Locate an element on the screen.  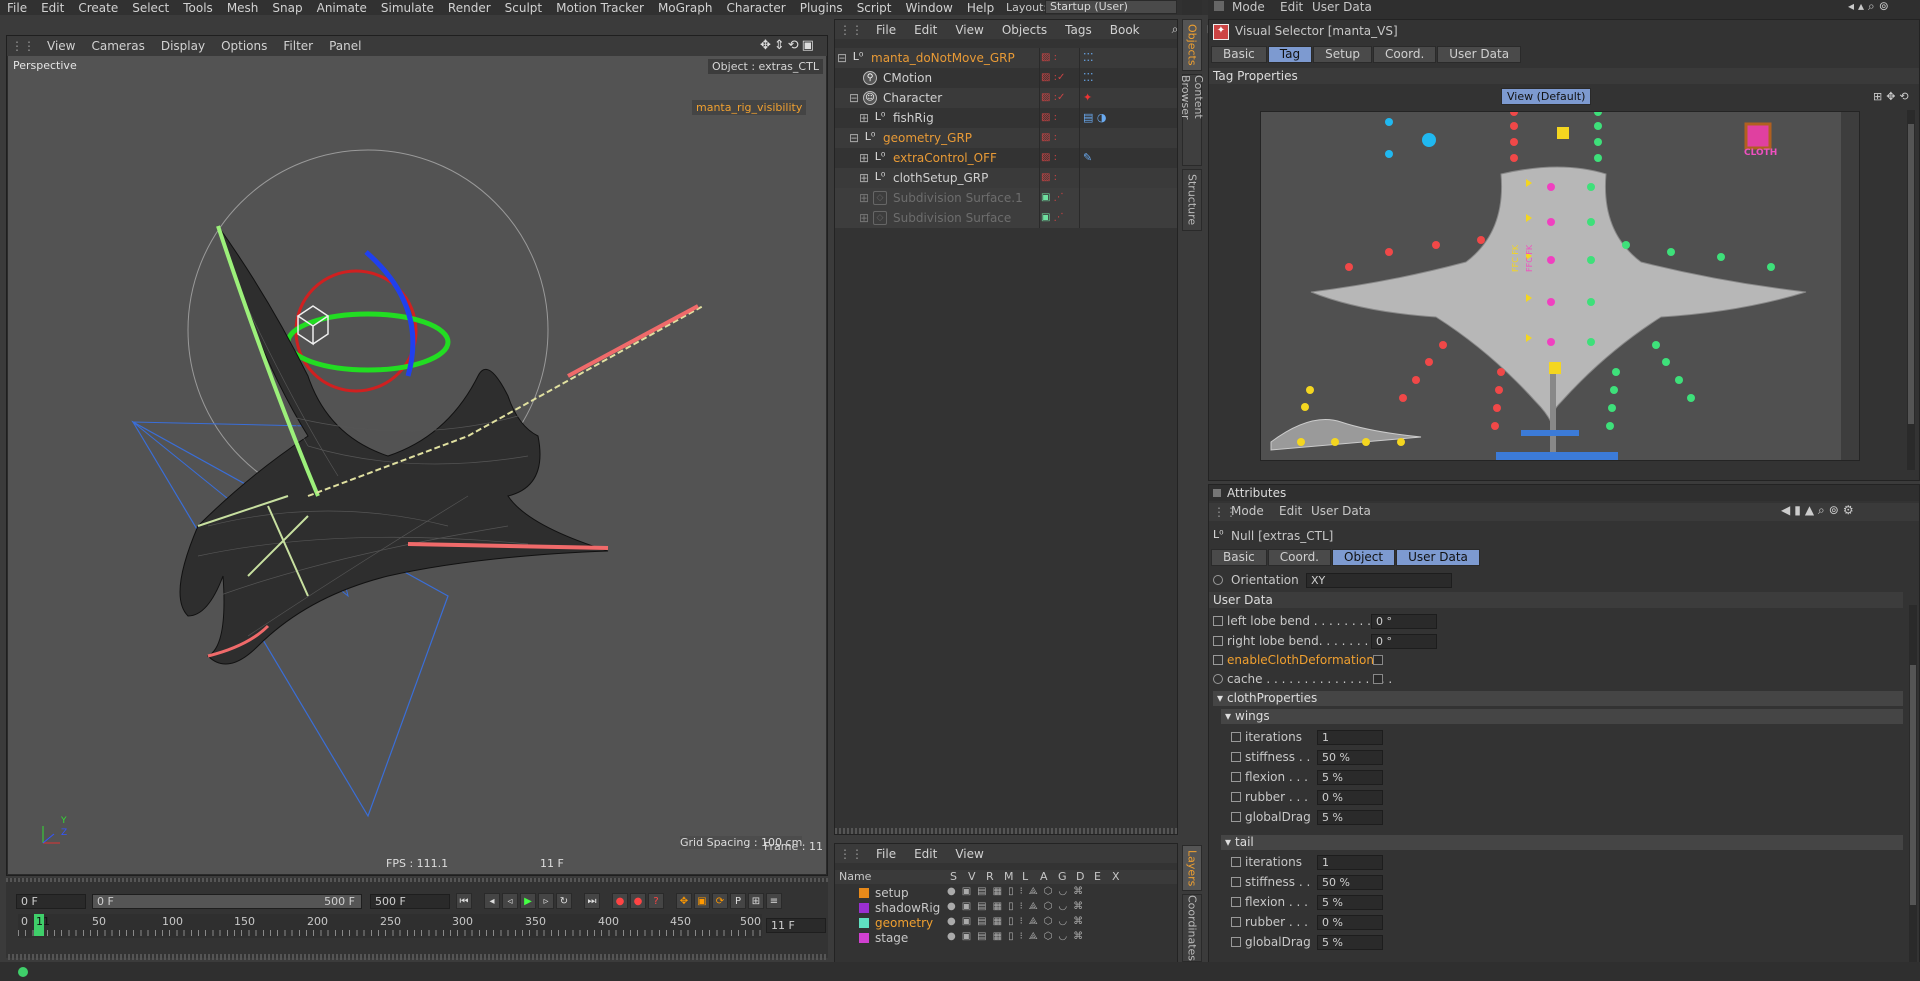
om-menu-book: Book is located at coordinates (1125, 30).